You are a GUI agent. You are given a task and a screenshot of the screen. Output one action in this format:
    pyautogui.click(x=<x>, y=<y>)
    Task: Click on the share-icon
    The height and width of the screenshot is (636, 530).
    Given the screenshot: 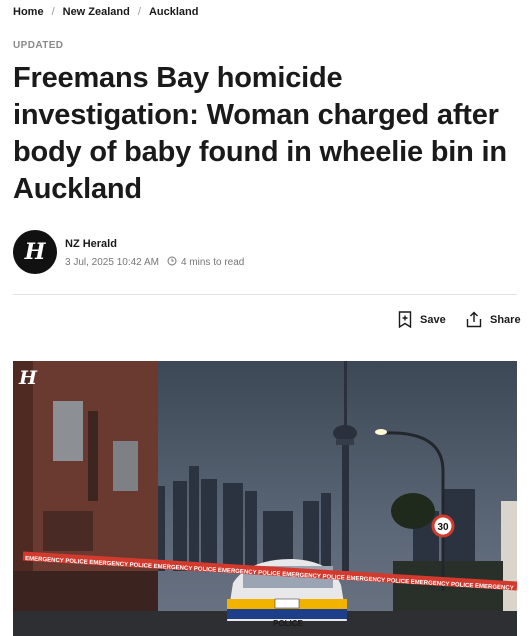 What is the action you would take?
    pyautogui.click(x=474, y=319)
    